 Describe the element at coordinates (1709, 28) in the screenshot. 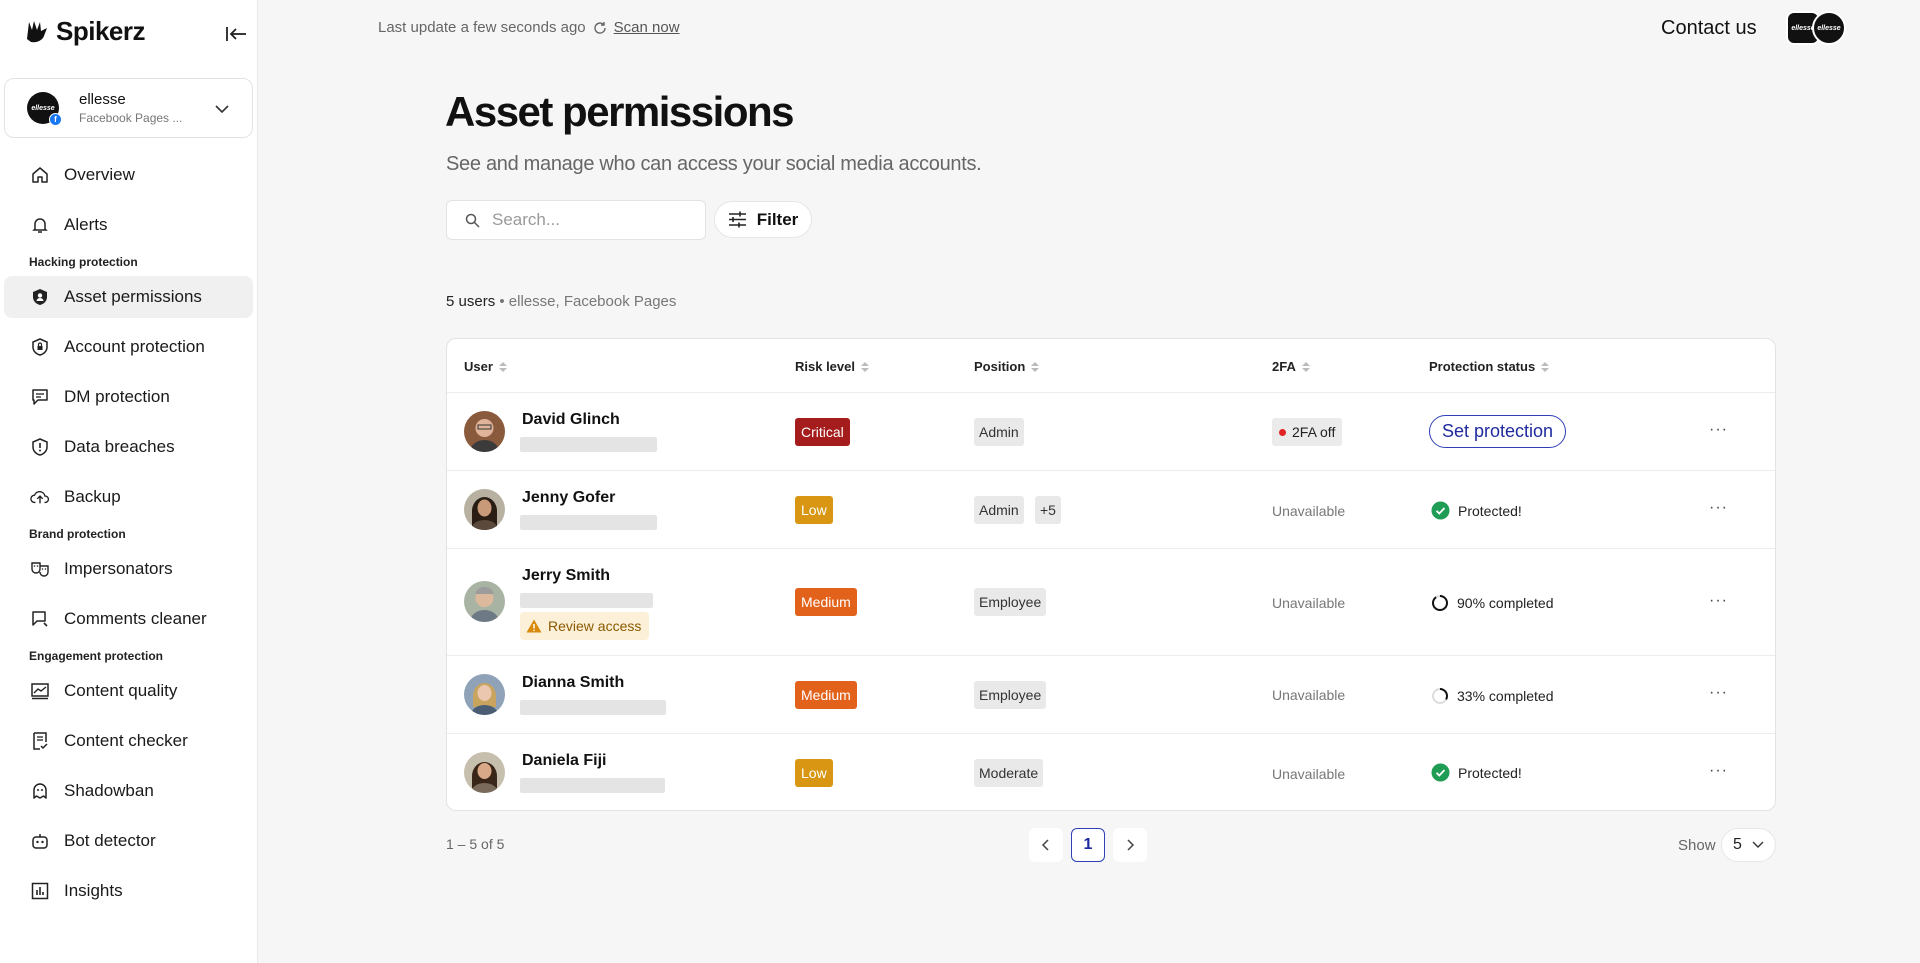

I see `contact-us-link: Contact us` at that location.